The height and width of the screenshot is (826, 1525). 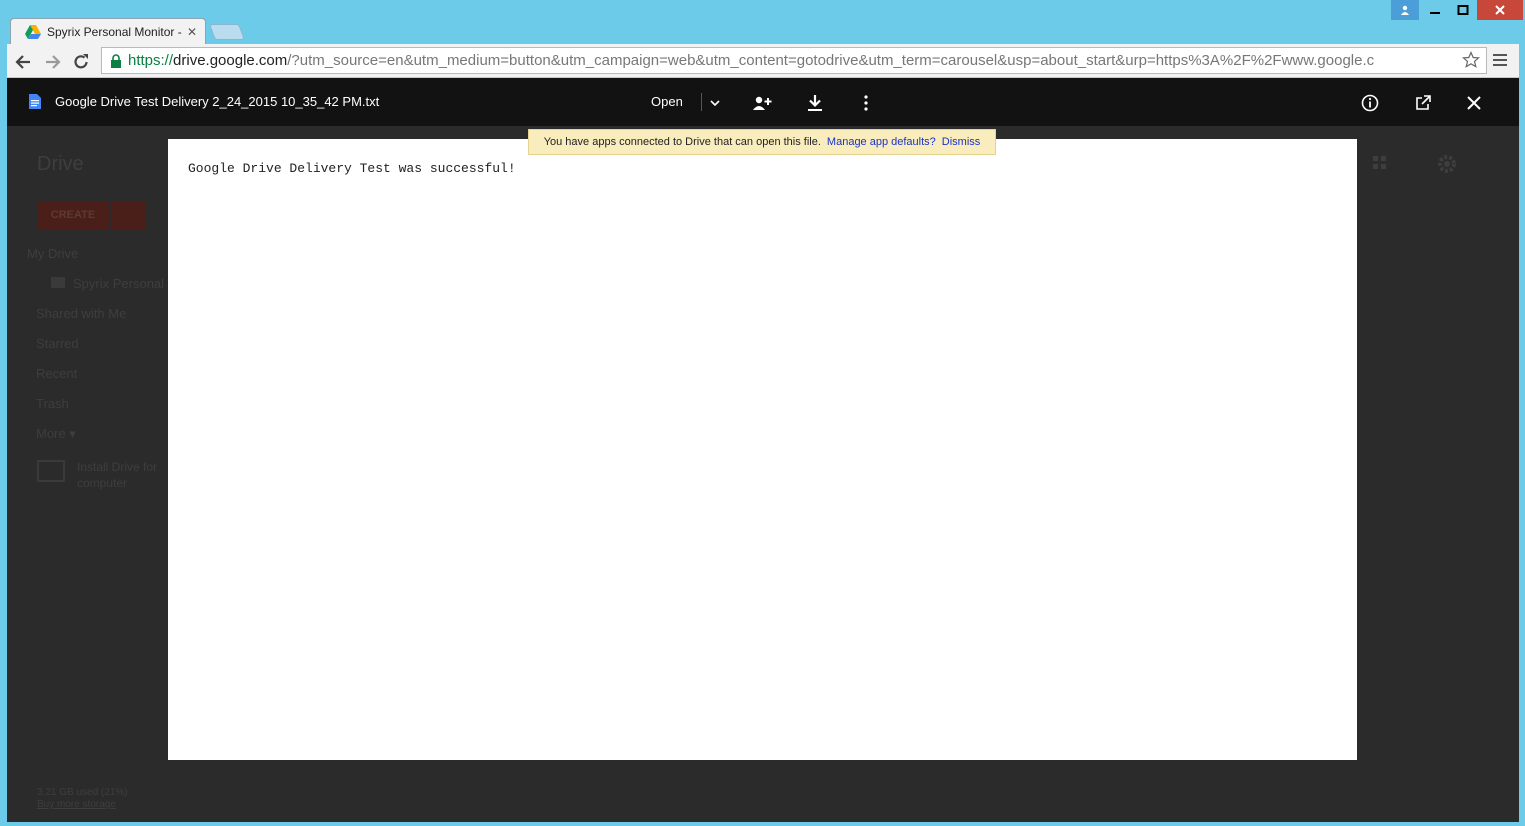 I want to click on nav-shared-with-me: Shared with Me, so click(x=81, y=313).